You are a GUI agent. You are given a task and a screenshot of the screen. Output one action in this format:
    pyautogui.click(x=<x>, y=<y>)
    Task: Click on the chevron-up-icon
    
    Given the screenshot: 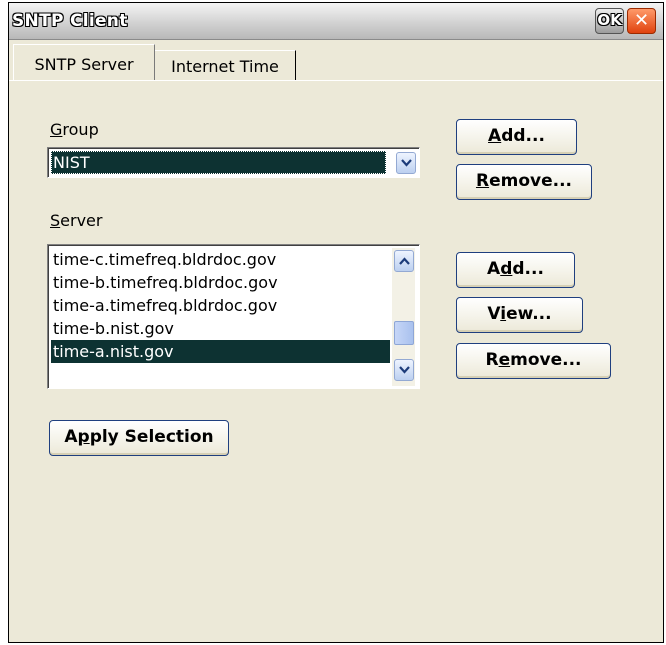 What is the action you would take?
    pyautogui.click(x=404, y=261)
    